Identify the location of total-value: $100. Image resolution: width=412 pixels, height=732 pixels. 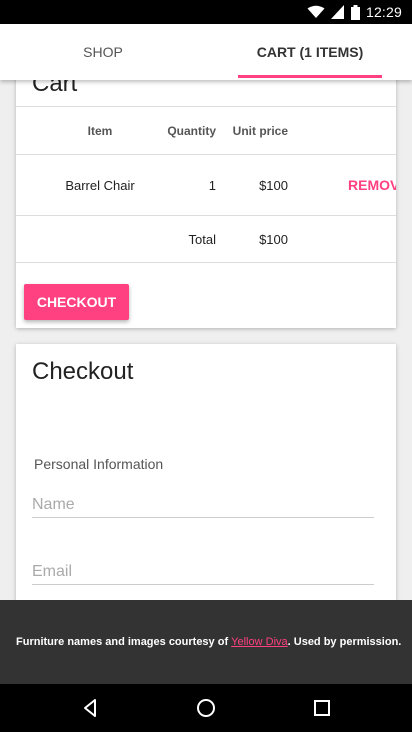
(273, 239).